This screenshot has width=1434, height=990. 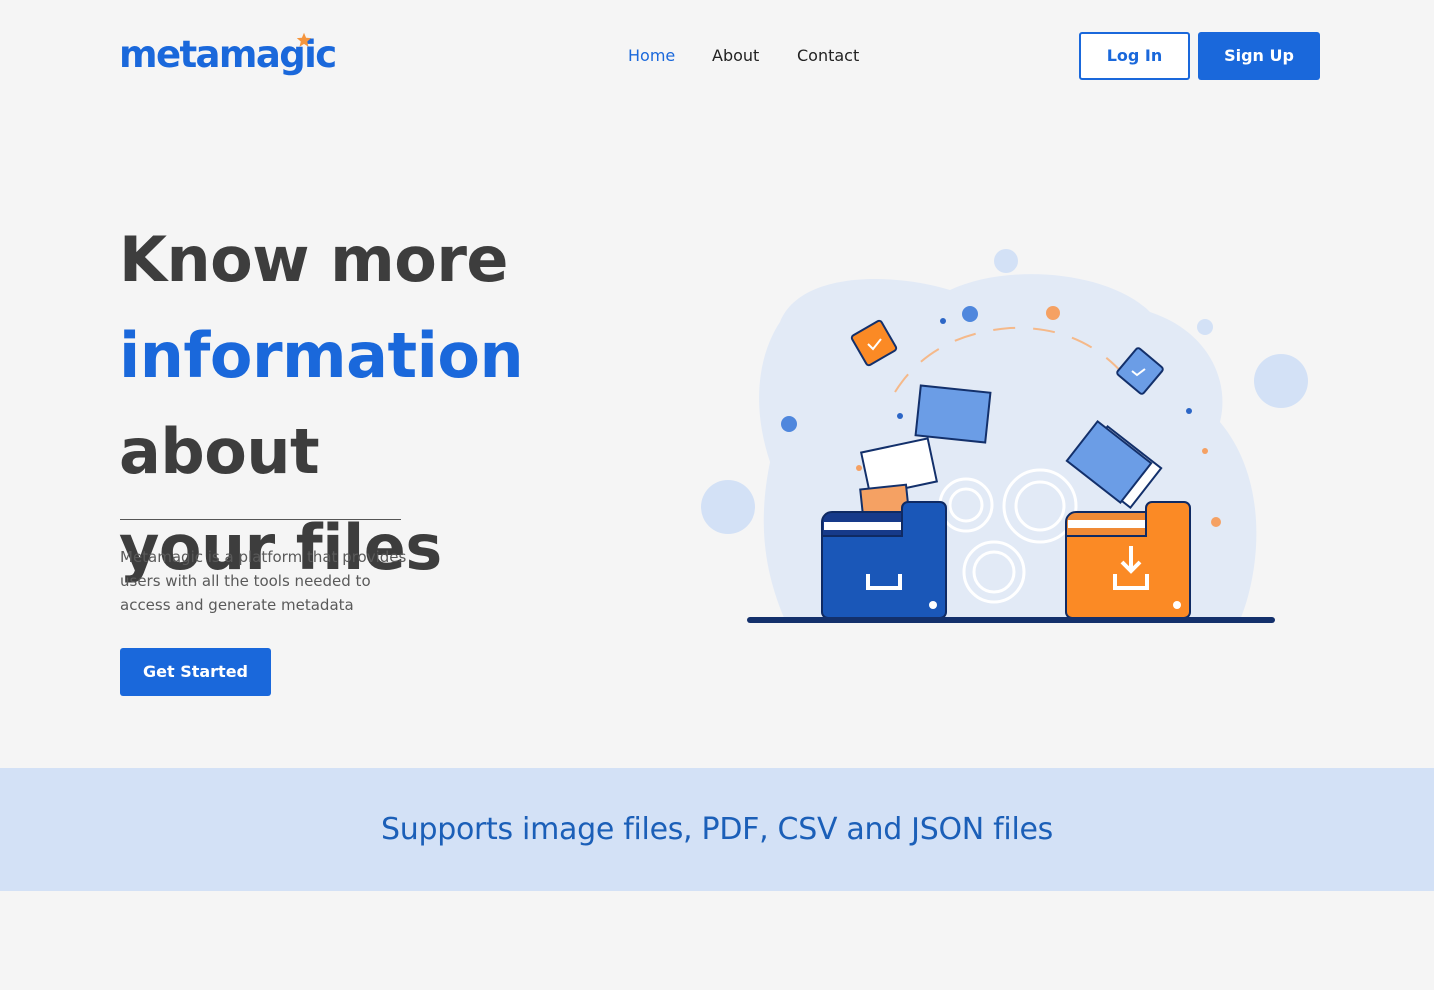 I want to click on nav-home-link: Home, so click(x=651, y=56).